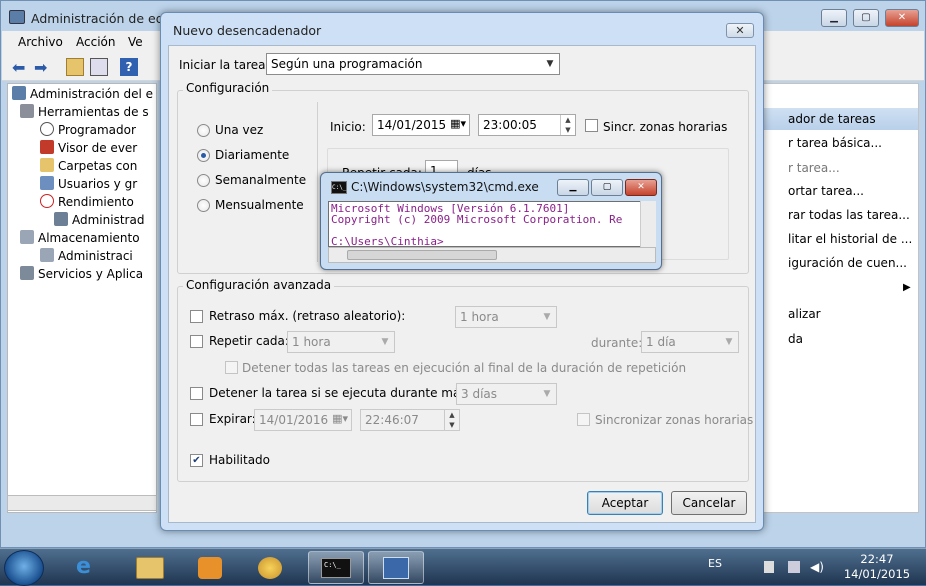 This screenshot has height=586, width=926. Describe the element at coordinates (196, 419) in the screenshot. I see `expire-checkbox` at that location.